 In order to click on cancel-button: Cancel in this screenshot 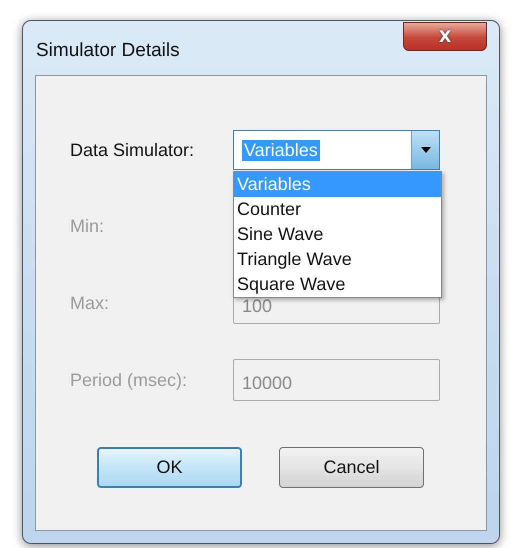, I will do `click(351, 467)`.